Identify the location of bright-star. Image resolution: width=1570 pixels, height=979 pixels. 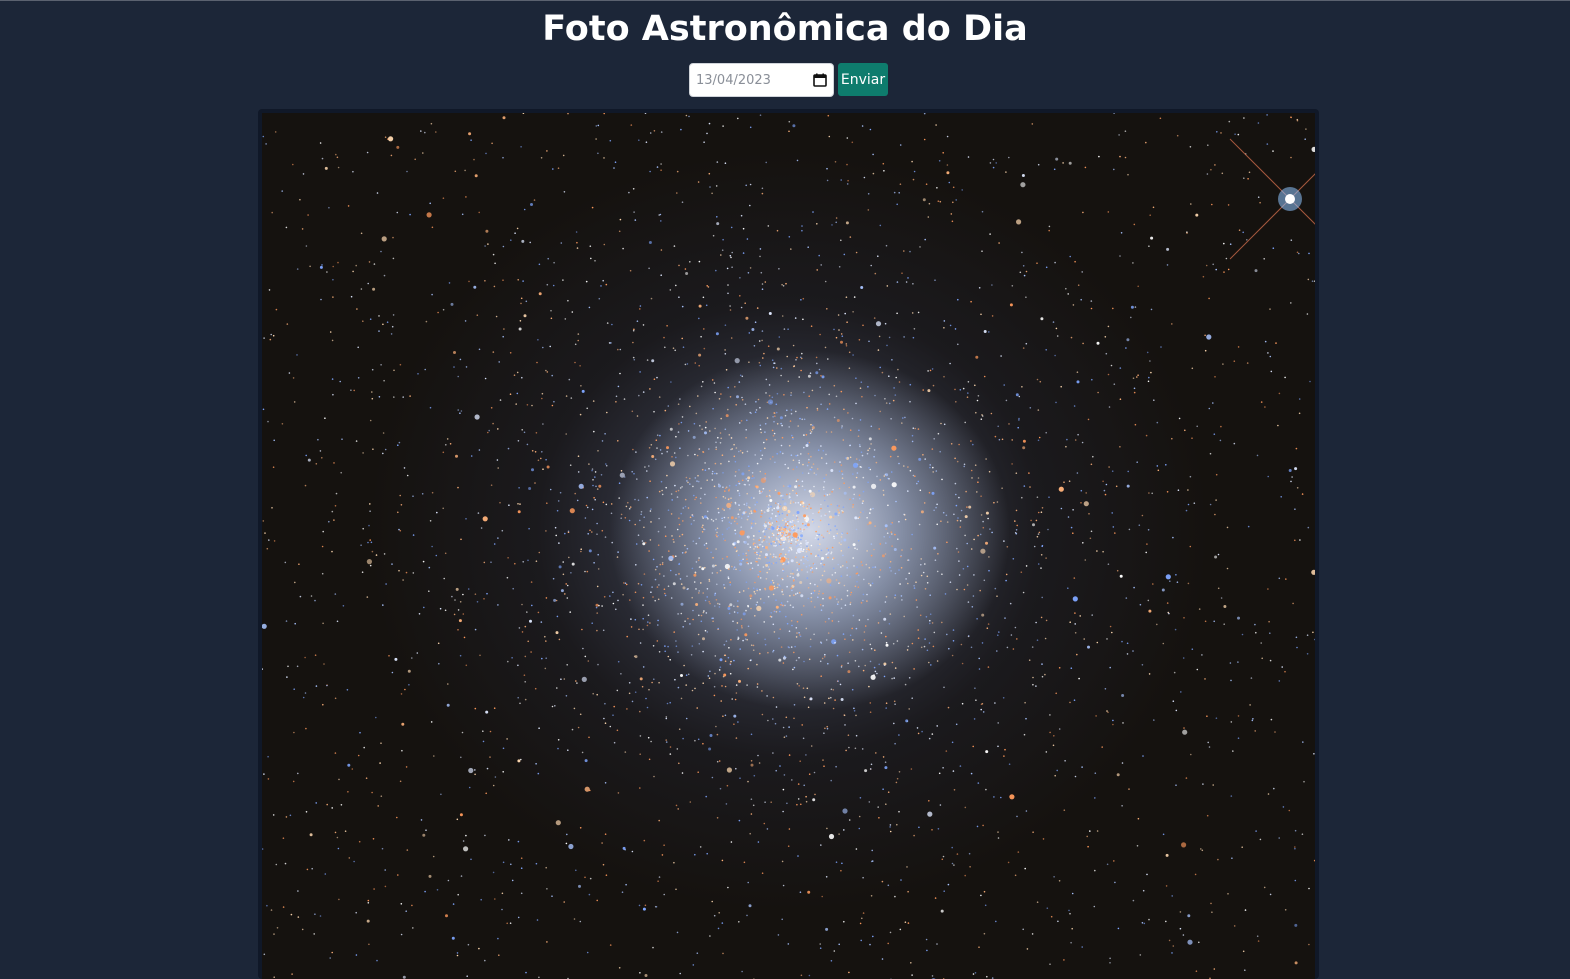
(1272, 199).